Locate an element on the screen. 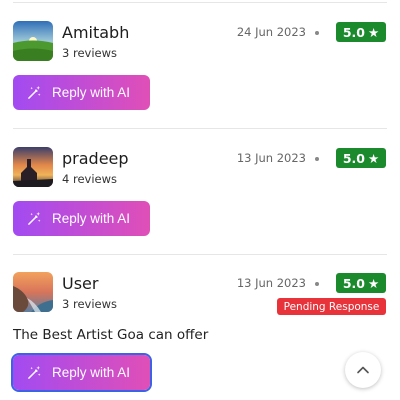 The image size is (400, 400). reviewer-review-count: 4 reviews is located at coordinates (89, 179).